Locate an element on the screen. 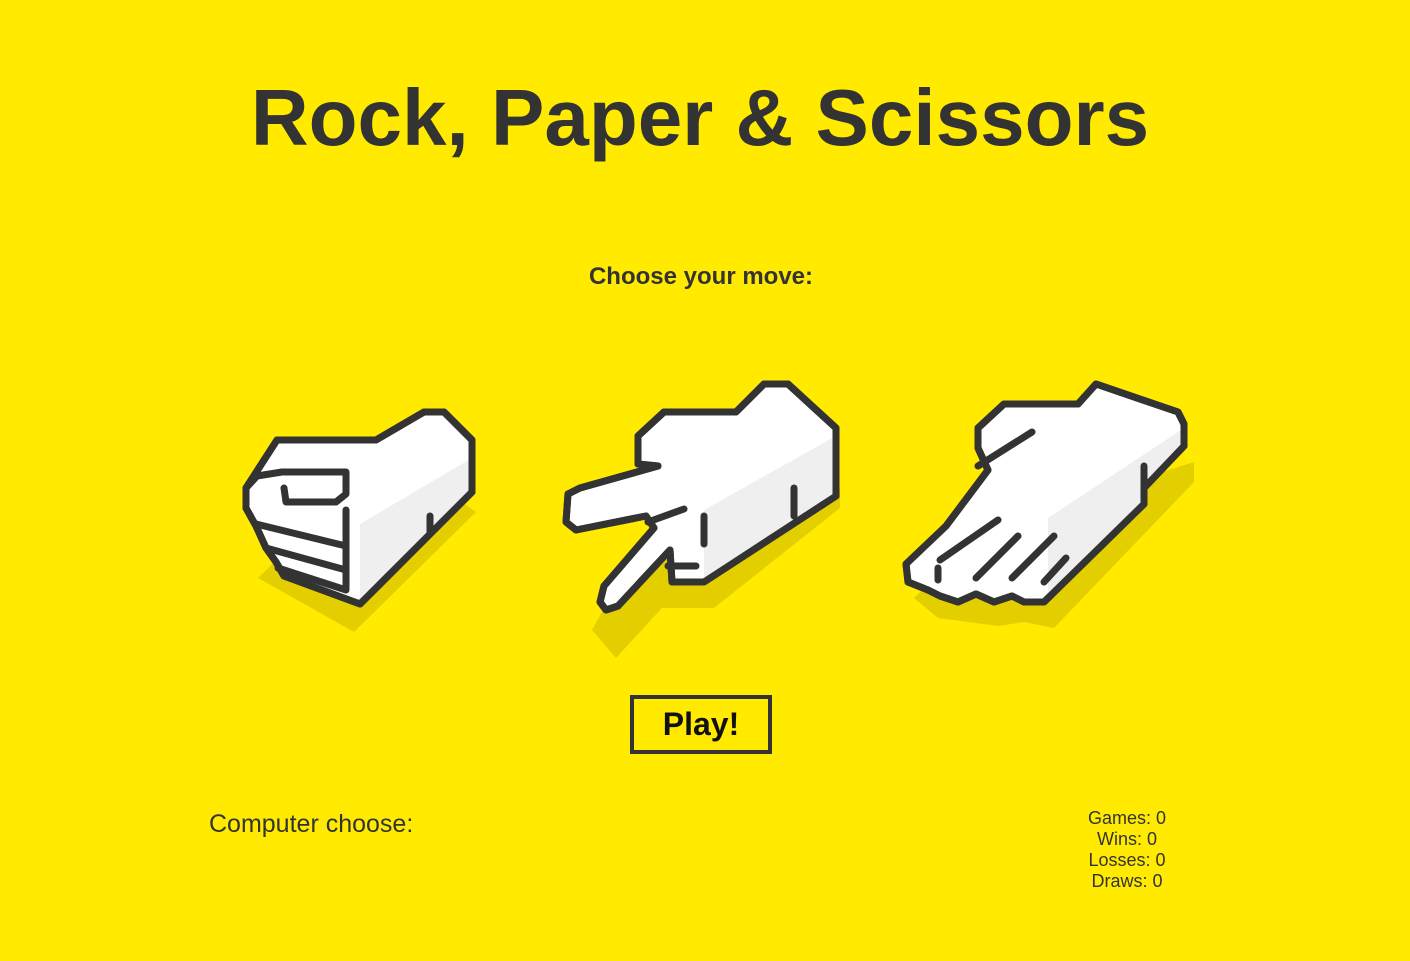  scissors-move-button is located at coordinates (703, 521).